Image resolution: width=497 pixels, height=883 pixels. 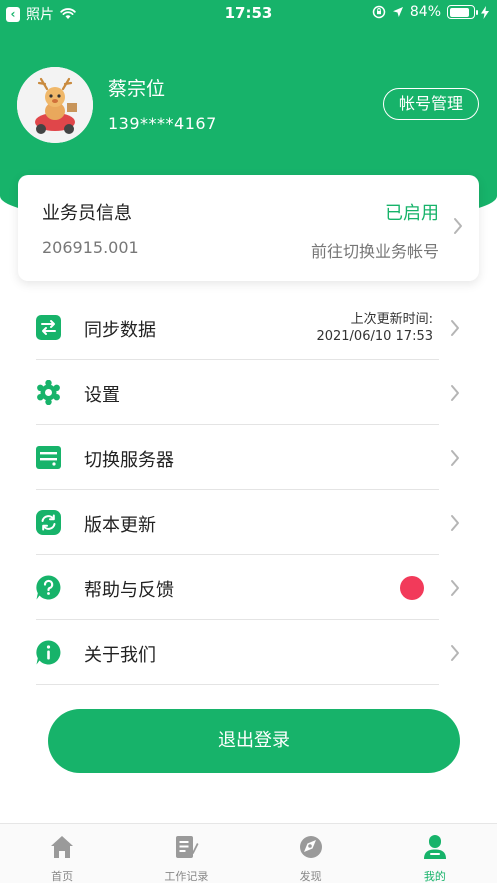 I want to click on battery-icon, so click(x=462, y=12).